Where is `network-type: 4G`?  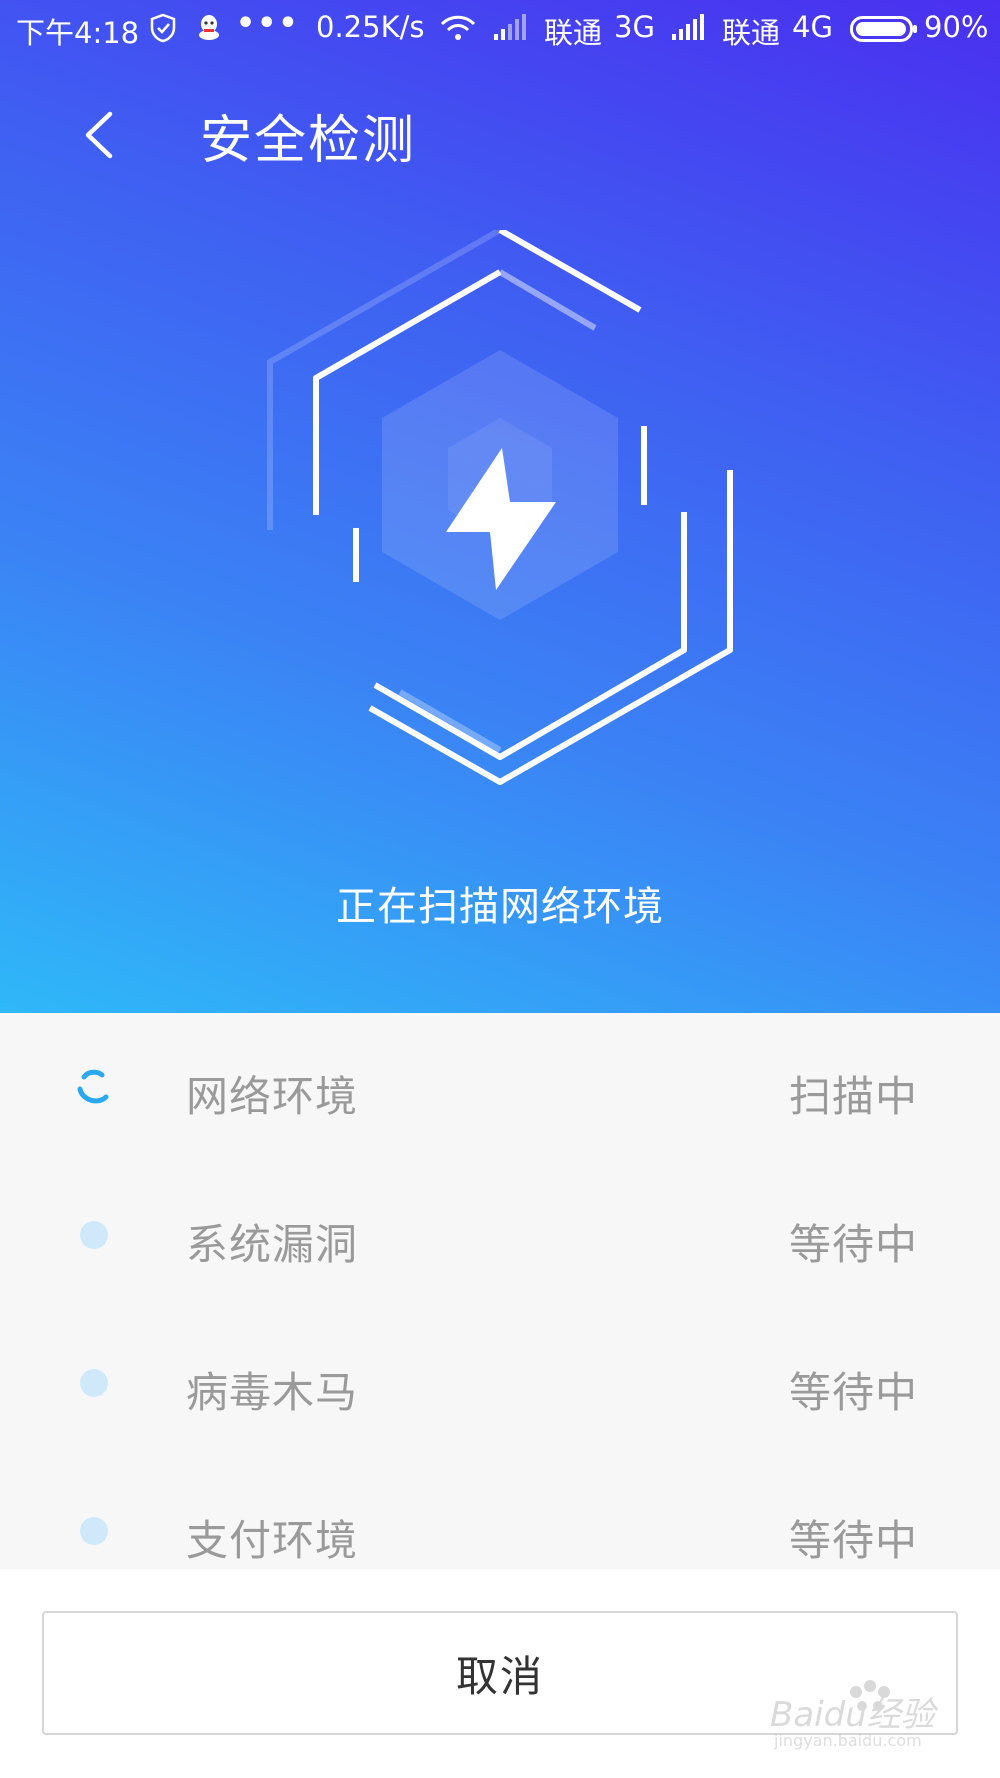
network-type: 4G is located at coordinates (812, 27).